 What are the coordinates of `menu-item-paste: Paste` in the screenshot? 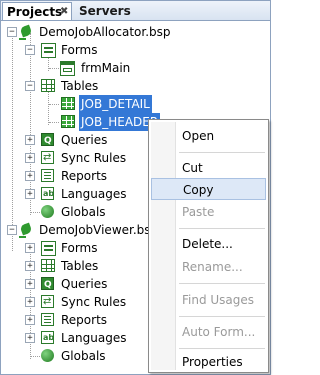 It's located at (208, 212).